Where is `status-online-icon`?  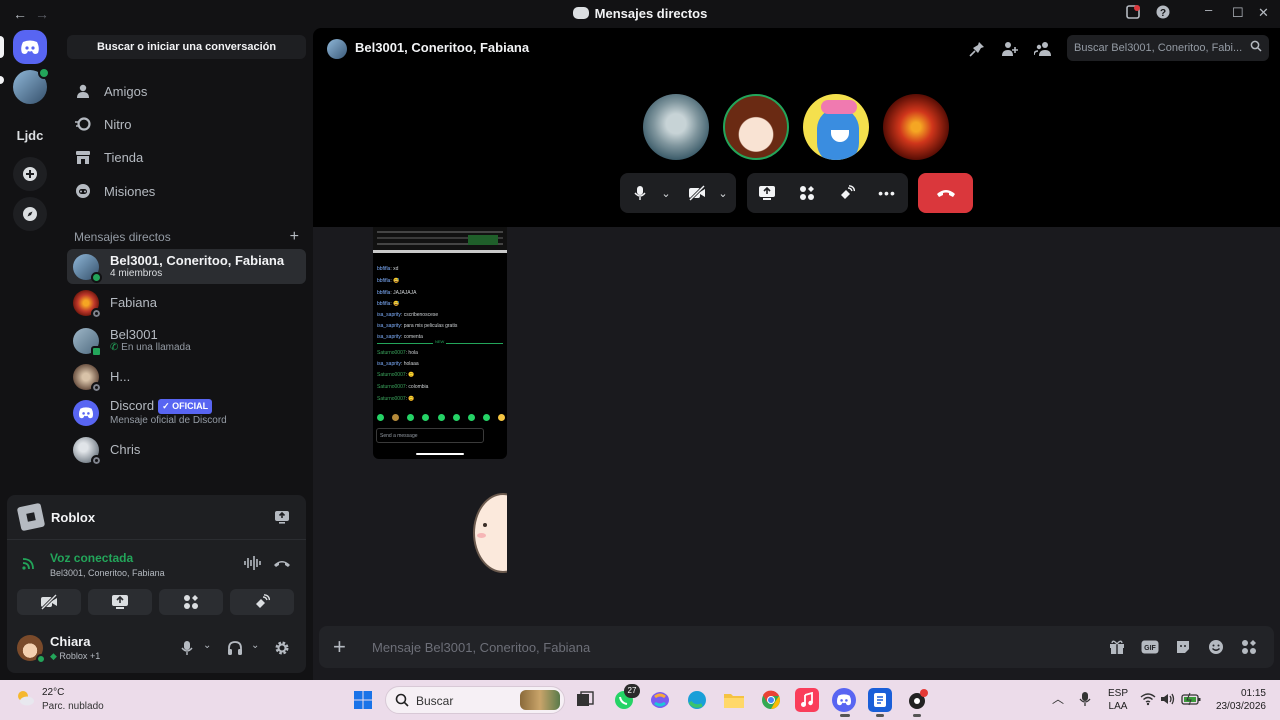 status-online-icon is located at coordinates (41, 659).